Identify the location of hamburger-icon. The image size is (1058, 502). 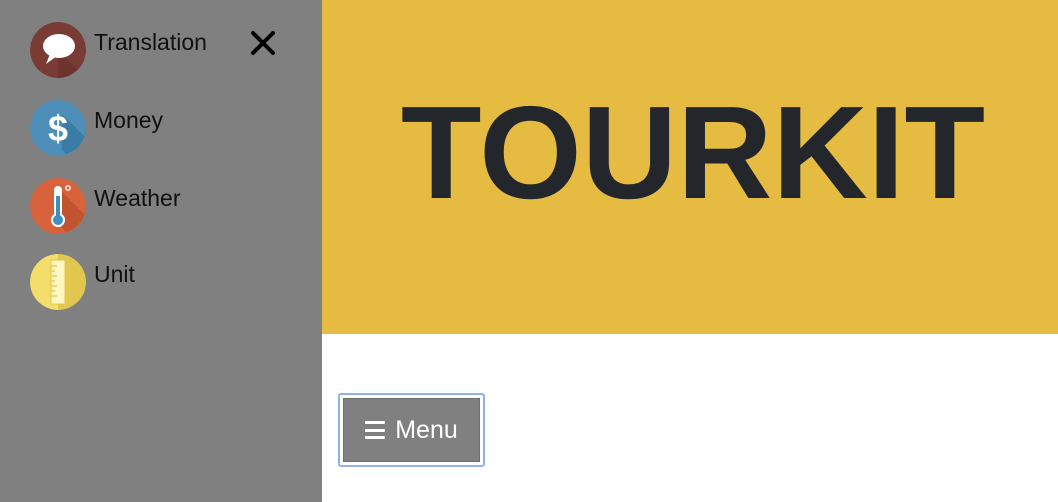
(375, 430).